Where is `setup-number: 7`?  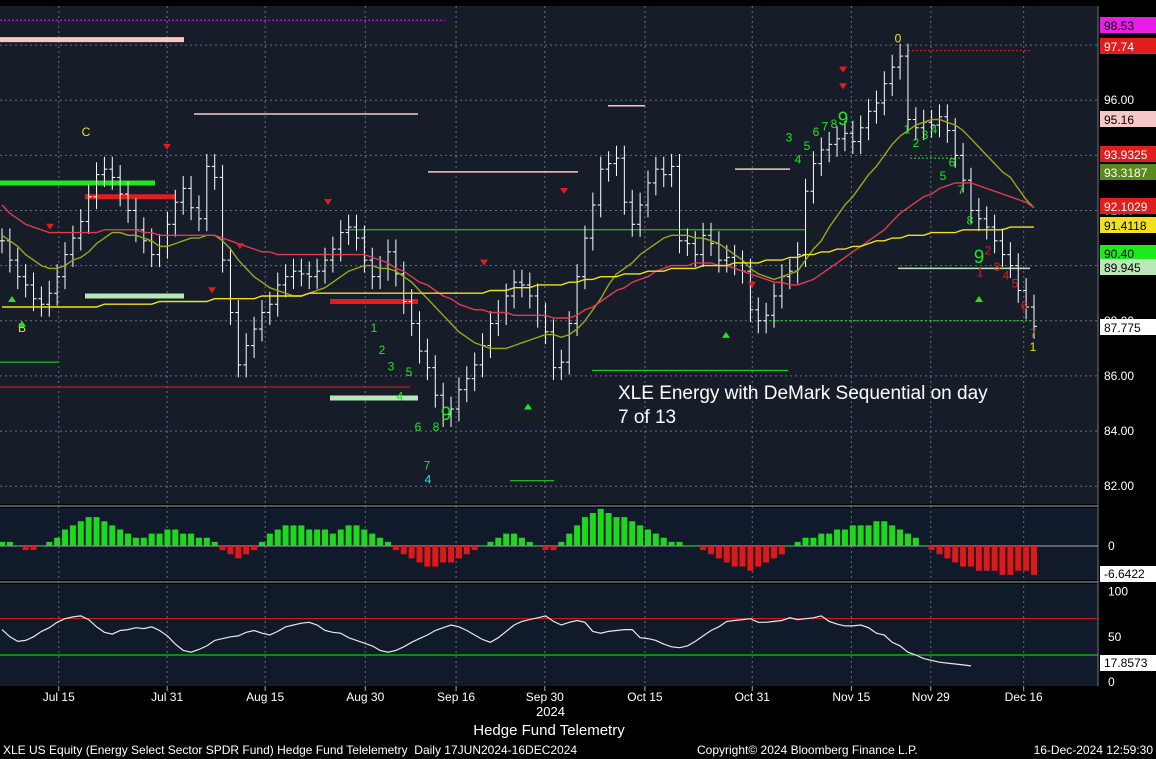 setup-number: 7 is located at coordinates (427, 466).